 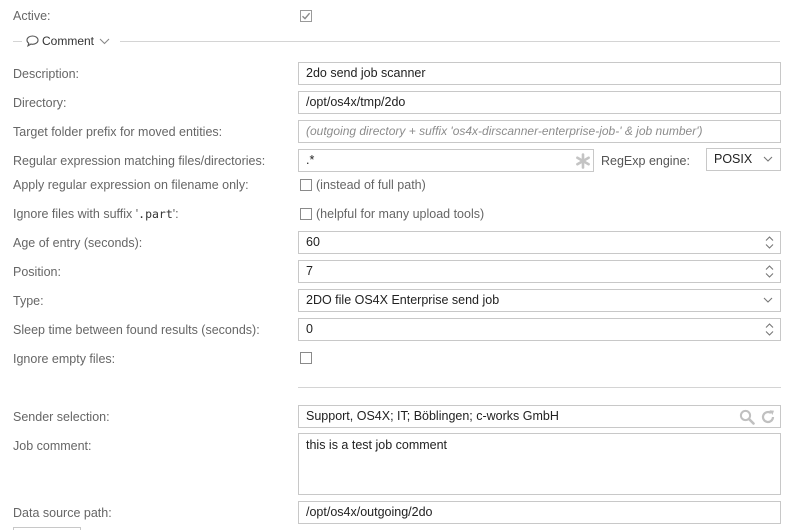 I want to click on comment-section-title: Comment, so click(x=68, y=41).